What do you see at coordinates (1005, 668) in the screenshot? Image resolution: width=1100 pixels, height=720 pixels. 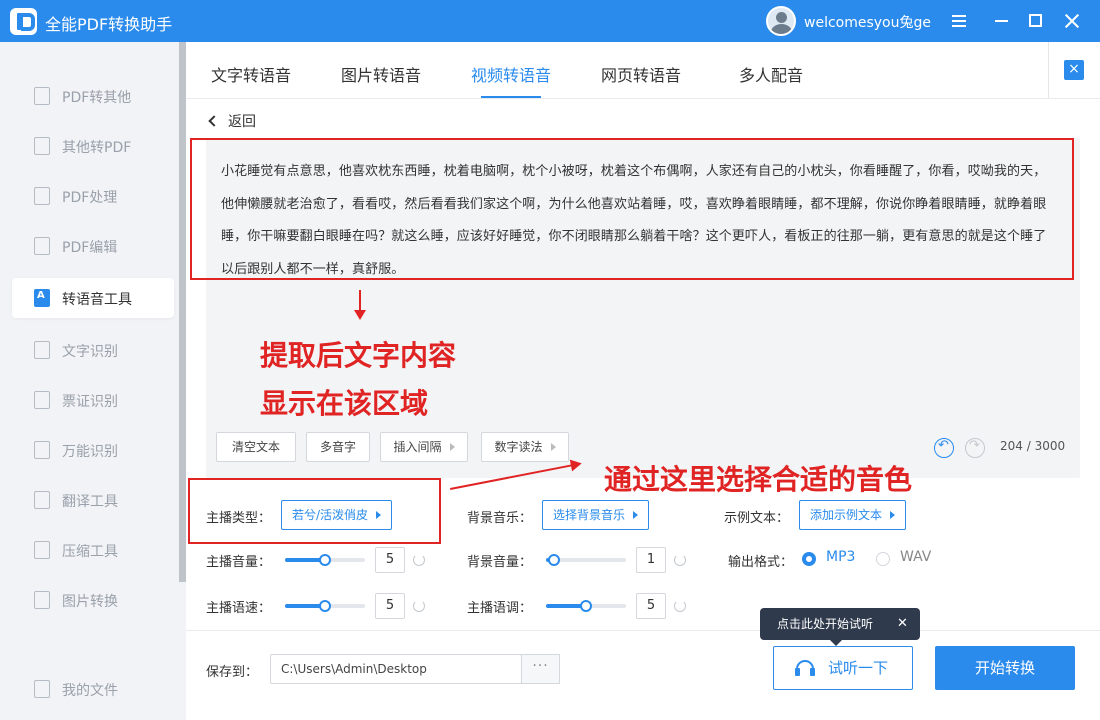 I see `start-convert-button: 开始转换` at bounding box center [1005, 668].